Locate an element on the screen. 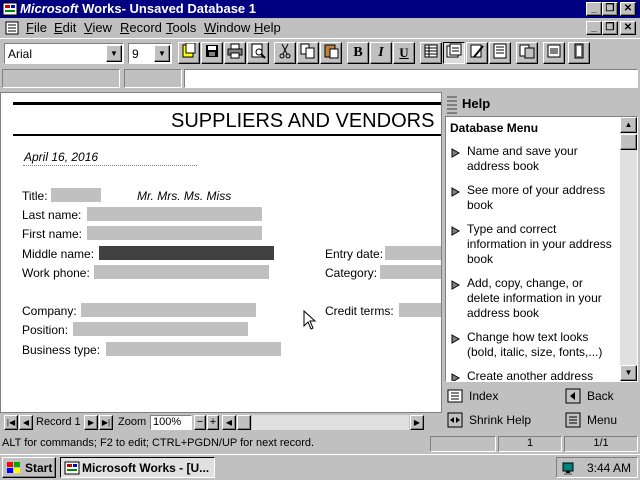 Image resolution: width=640 pixels, height=480 pixels. help-menu-title: Database Menu is located at coordinates (494, 128).